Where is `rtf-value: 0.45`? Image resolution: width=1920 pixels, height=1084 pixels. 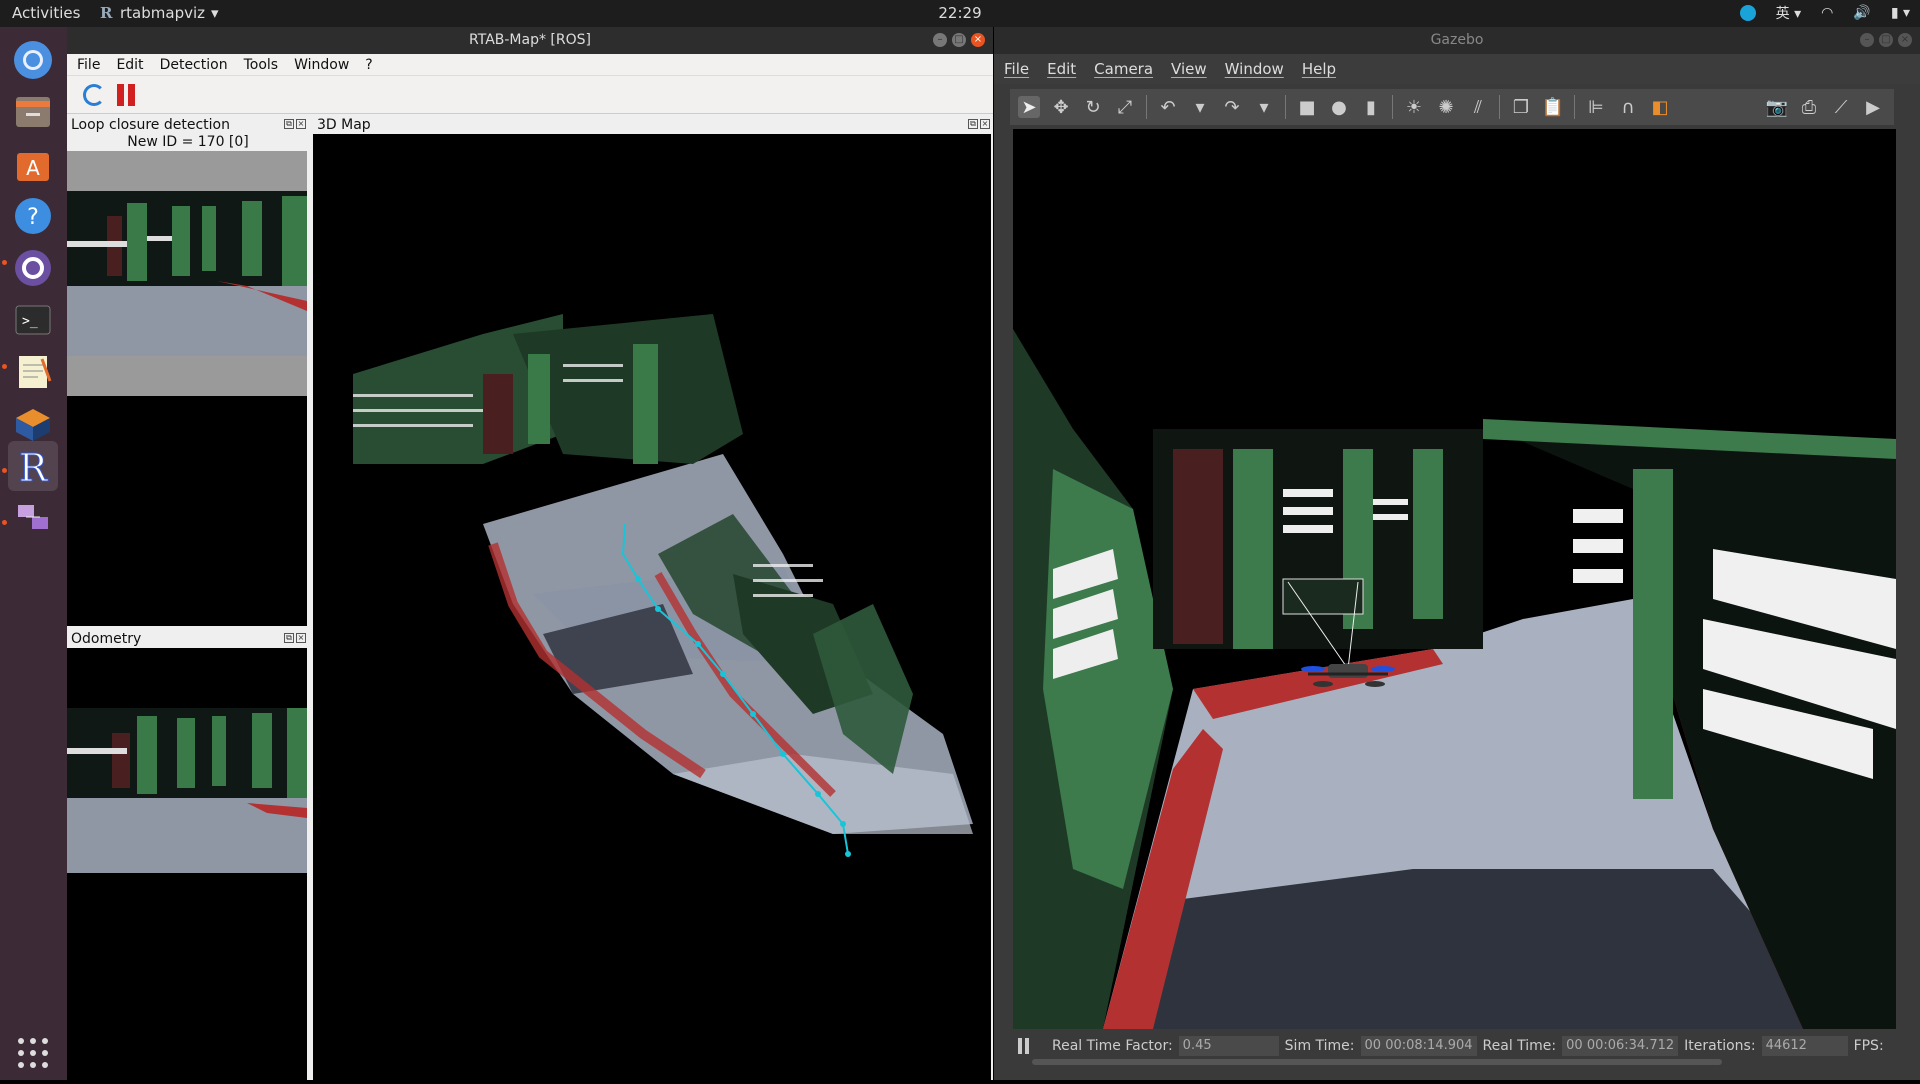 rtf-value: 0.45 is located at coordinates (1228, 1046).